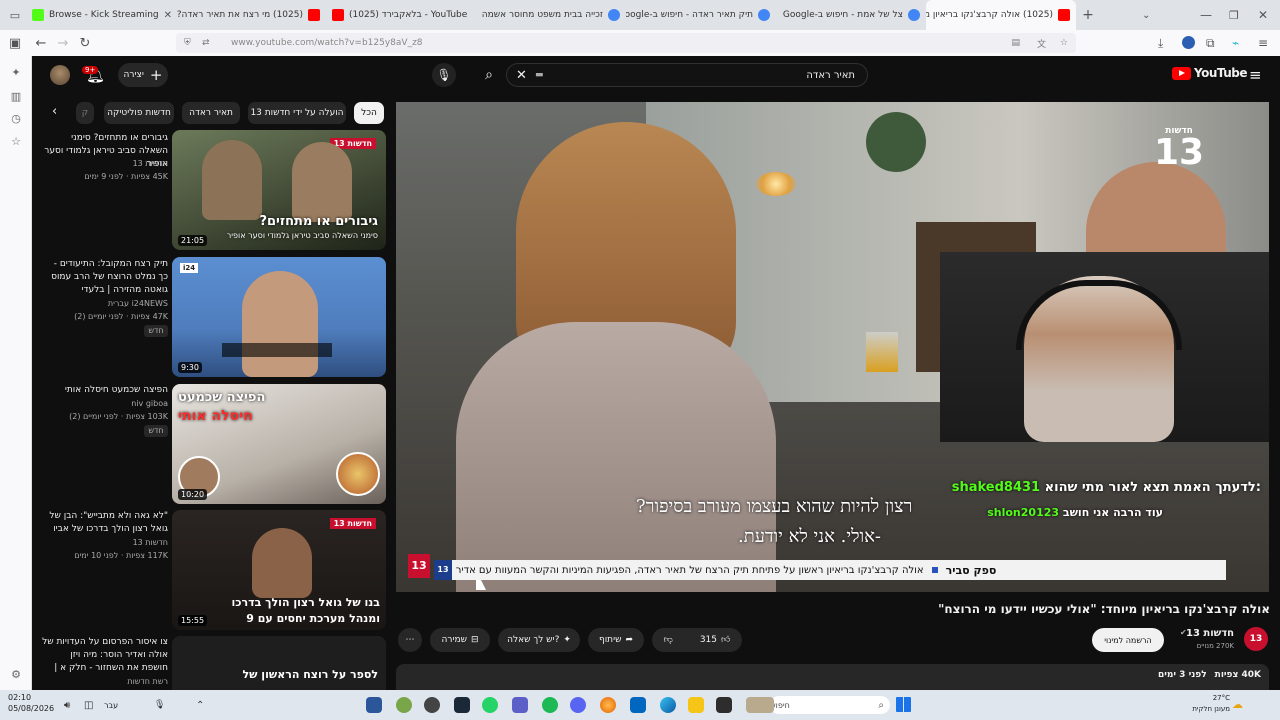 This screenshot has width=1280, height=720. I want to click on ai-chat-icon: ✦, so click(16, 73).